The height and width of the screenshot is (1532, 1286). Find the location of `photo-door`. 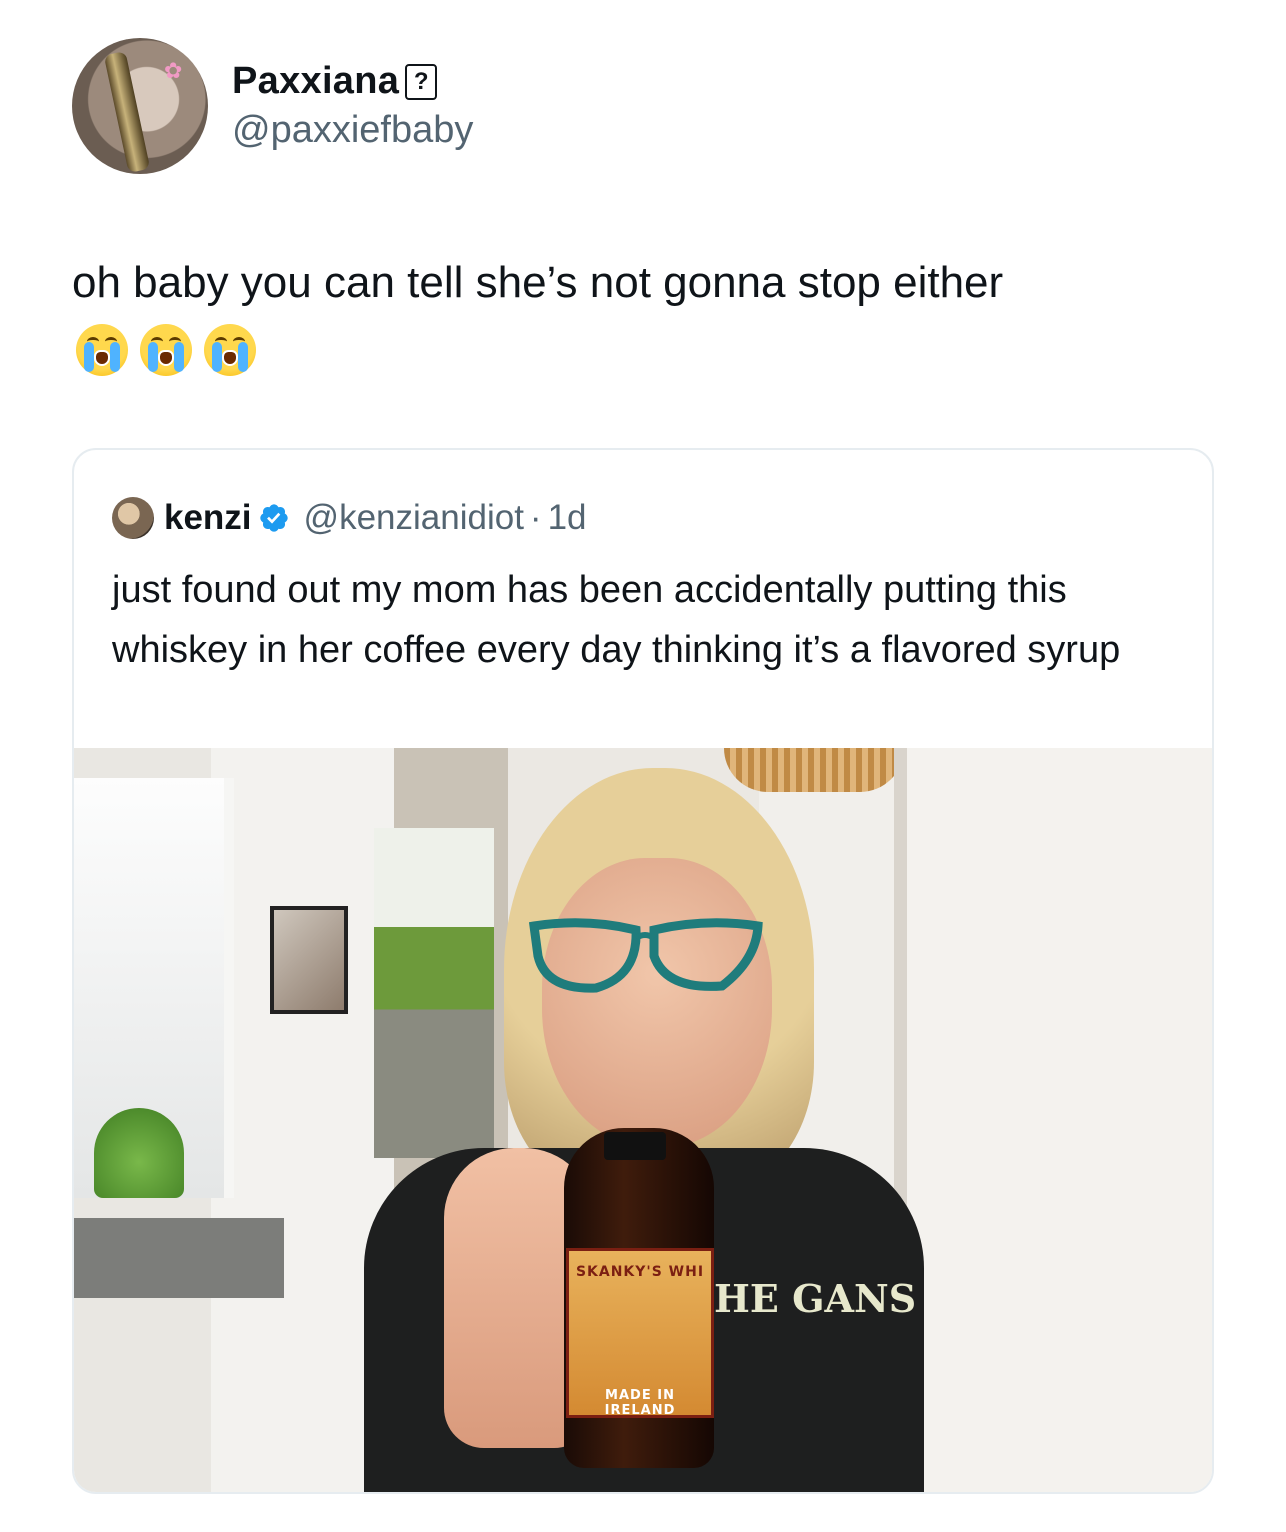

photo-door is located at coordinates (1053, 1120).